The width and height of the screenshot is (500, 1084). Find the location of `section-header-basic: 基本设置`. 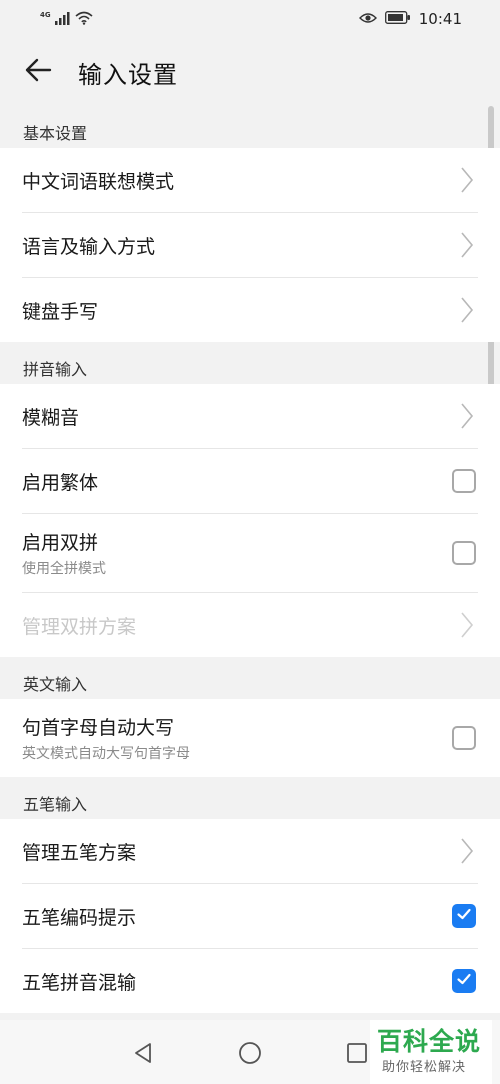

section-header-basic: 基本设置 is located at coordinates (55, 133).